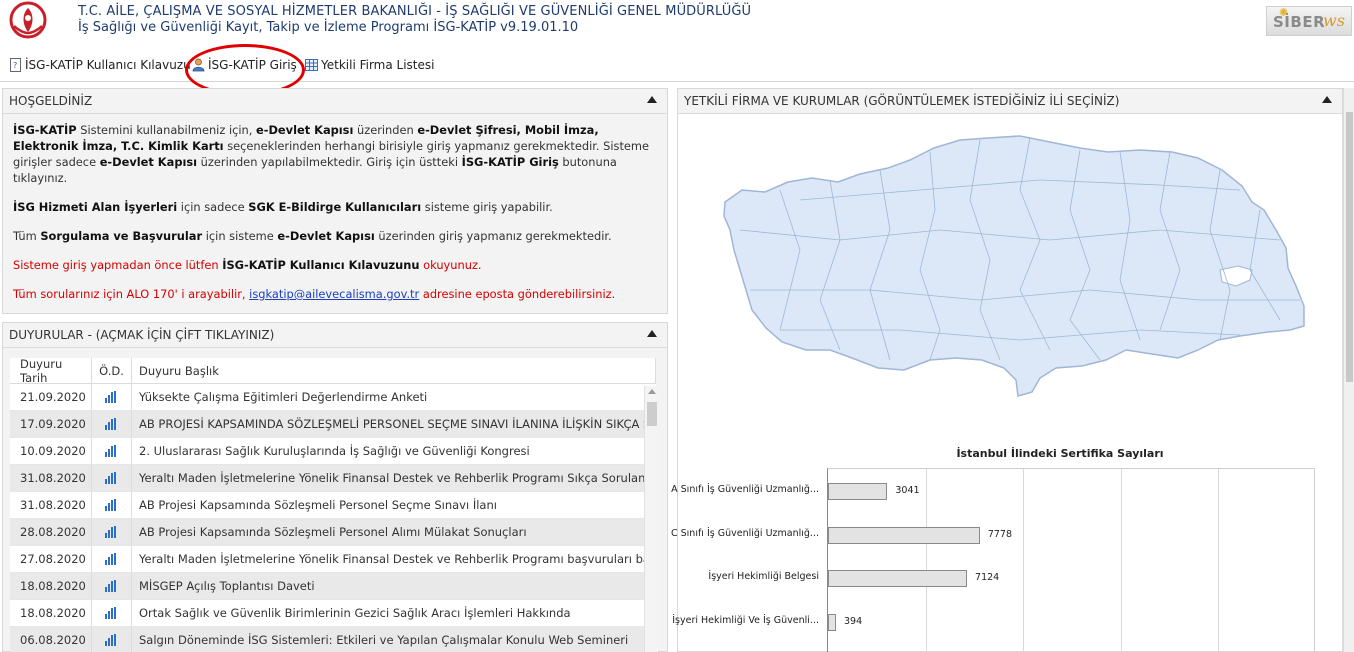 Image resolution: width=1354 pixels, height=652 pixels. What do you see at coordinates (227, 586) in the screenshot?
I see `row-title: MİSGEP Açılış Toplantısı Daveti` at bounding box center [227, 586].